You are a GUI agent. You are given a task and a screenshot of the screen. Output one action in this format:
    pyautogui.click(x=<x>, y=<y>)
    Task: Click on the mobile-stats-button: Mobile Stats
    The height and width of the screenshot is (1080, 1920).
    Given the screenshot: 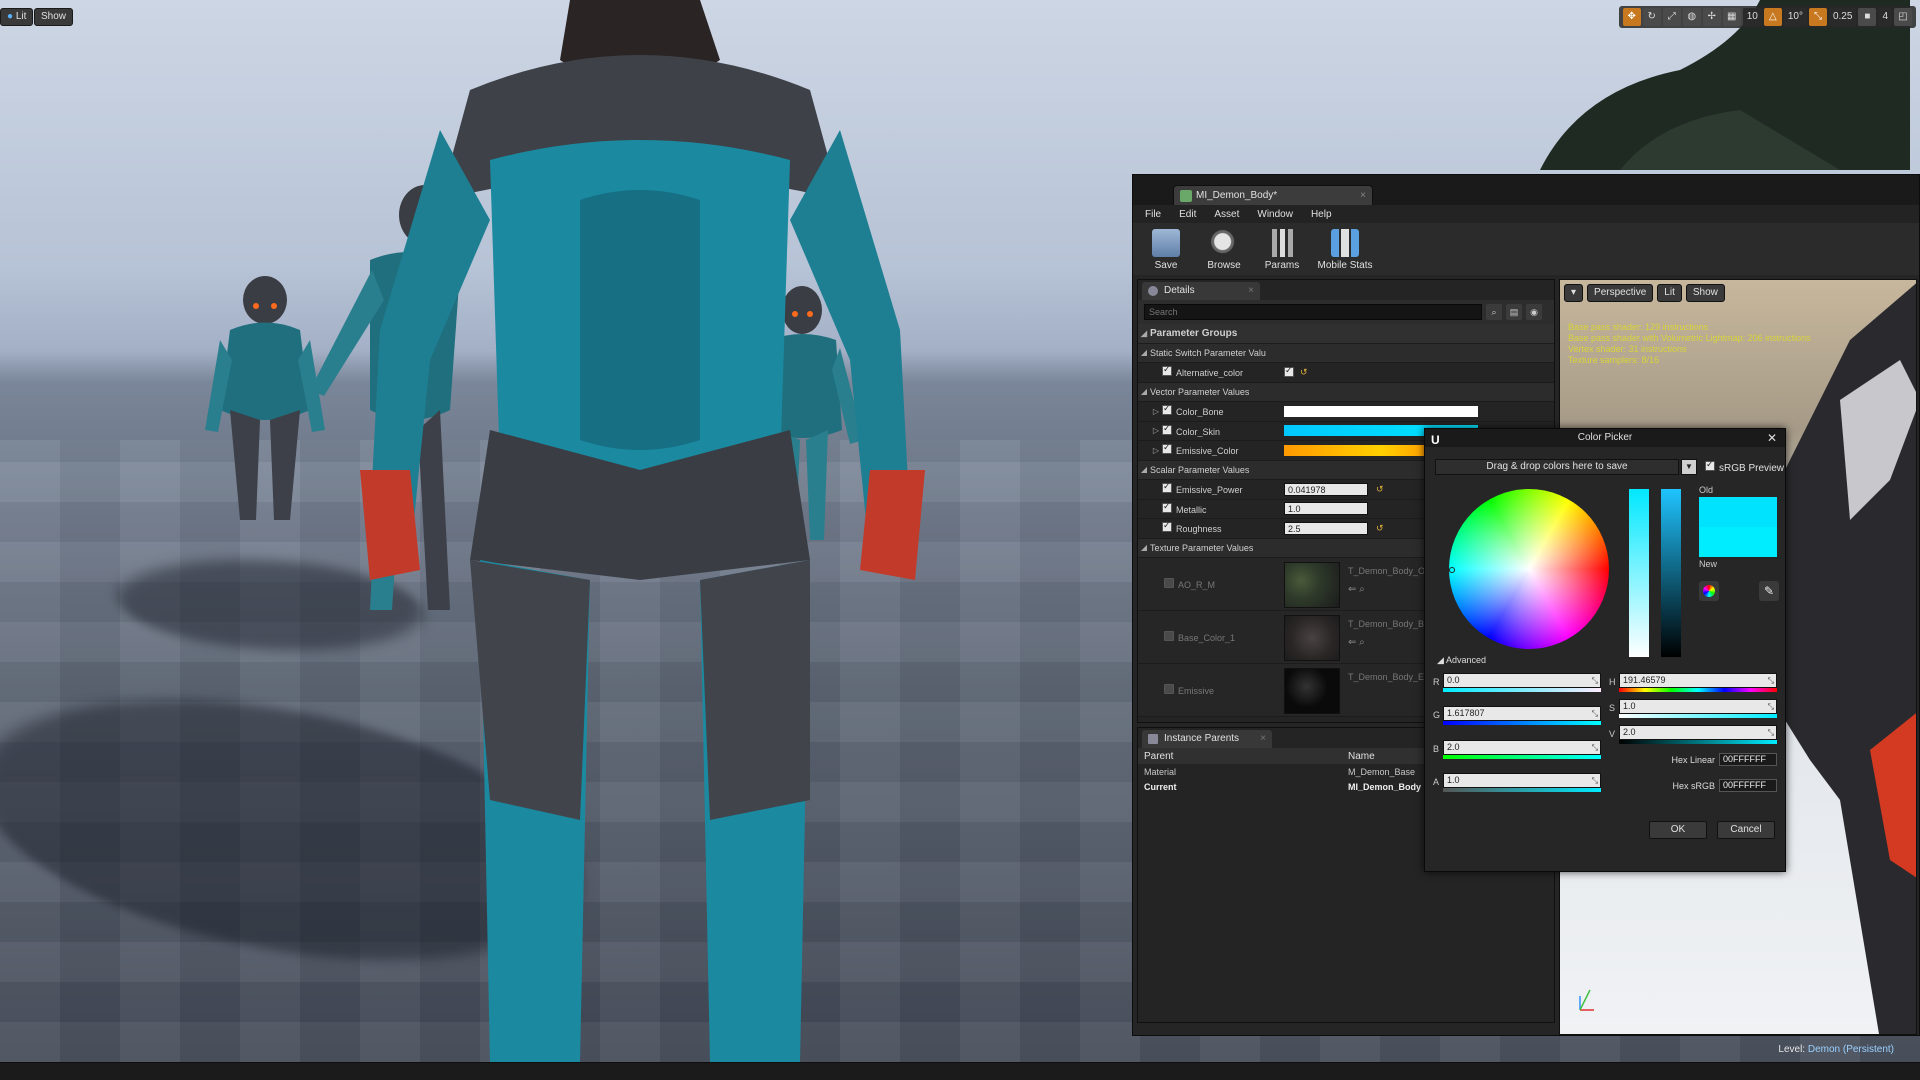 What is the action you would take?
    pyautogui.click(x=1345, y=249)
    